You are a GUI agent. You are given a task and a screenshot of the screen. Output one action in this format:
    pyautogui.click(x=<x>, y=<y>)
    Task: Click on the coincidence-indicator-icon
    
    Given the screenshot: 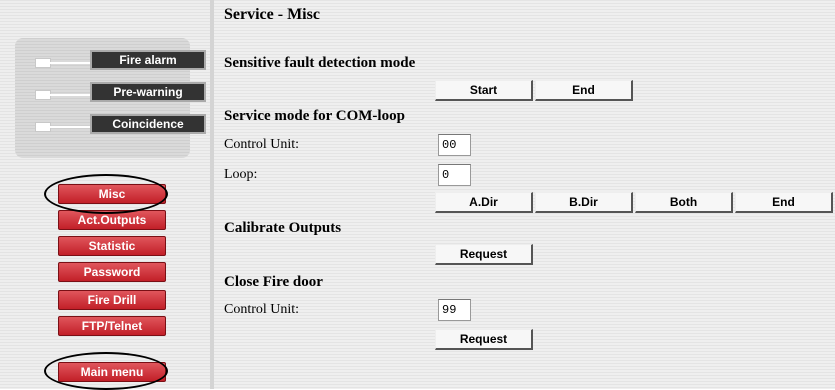 What is the action you would take?
    pyautogui.click(x=43, y=127)
    